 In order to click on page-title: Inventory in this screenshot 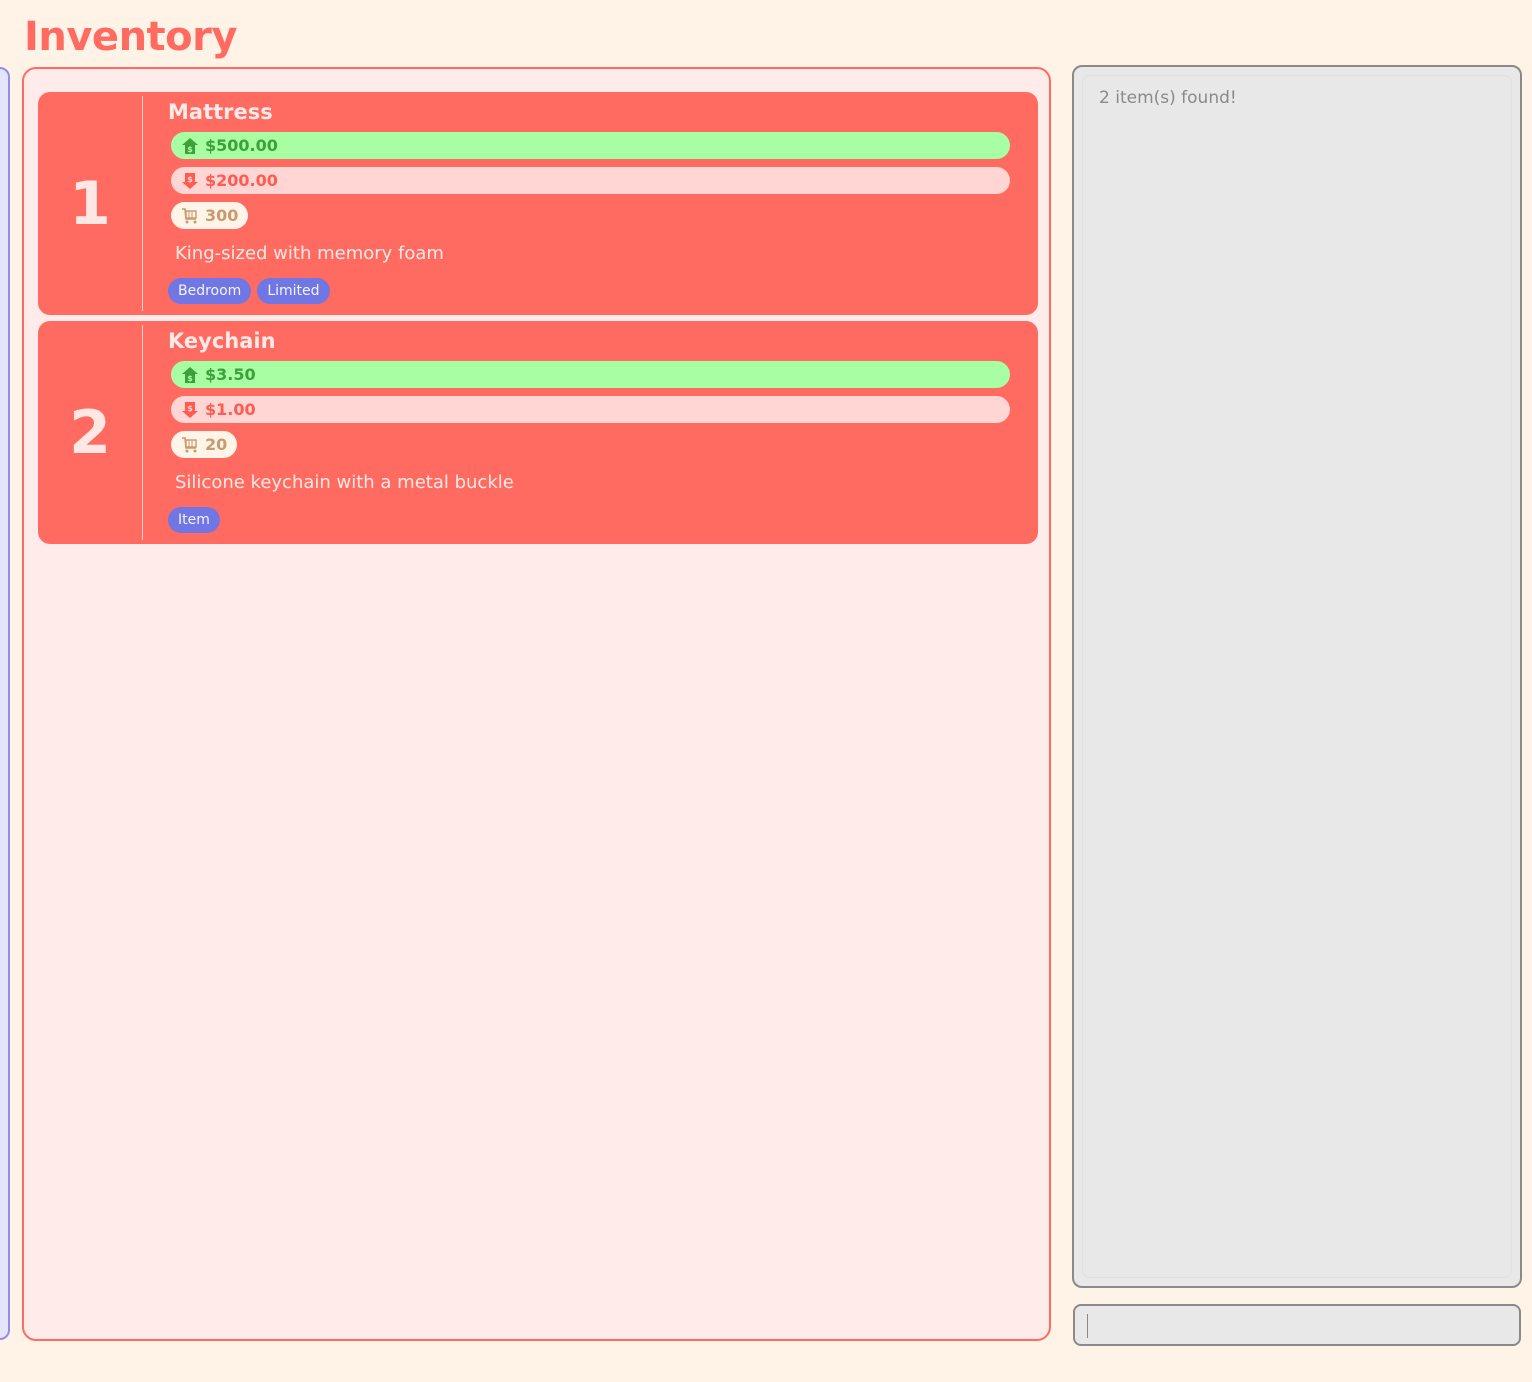, I will do `click(130, 37)`.